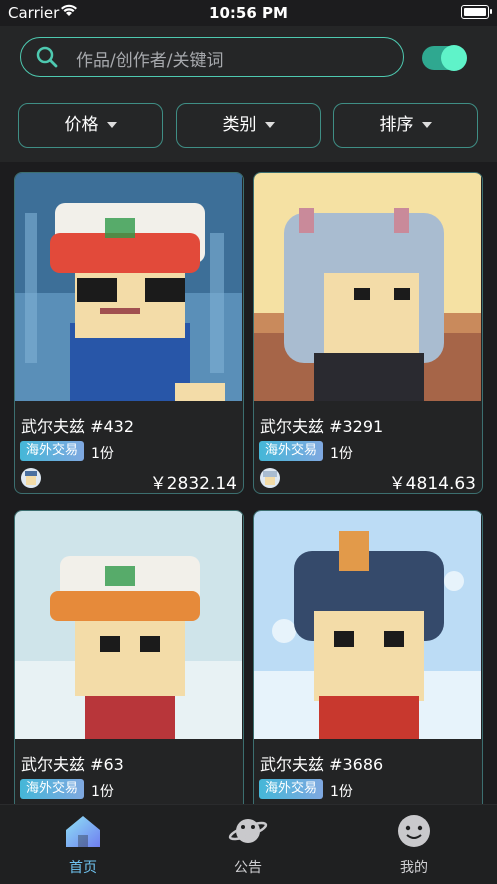 This screenshot has width=497, height=884. I want to click on clock: 10:56 PM, so click(248, 13).